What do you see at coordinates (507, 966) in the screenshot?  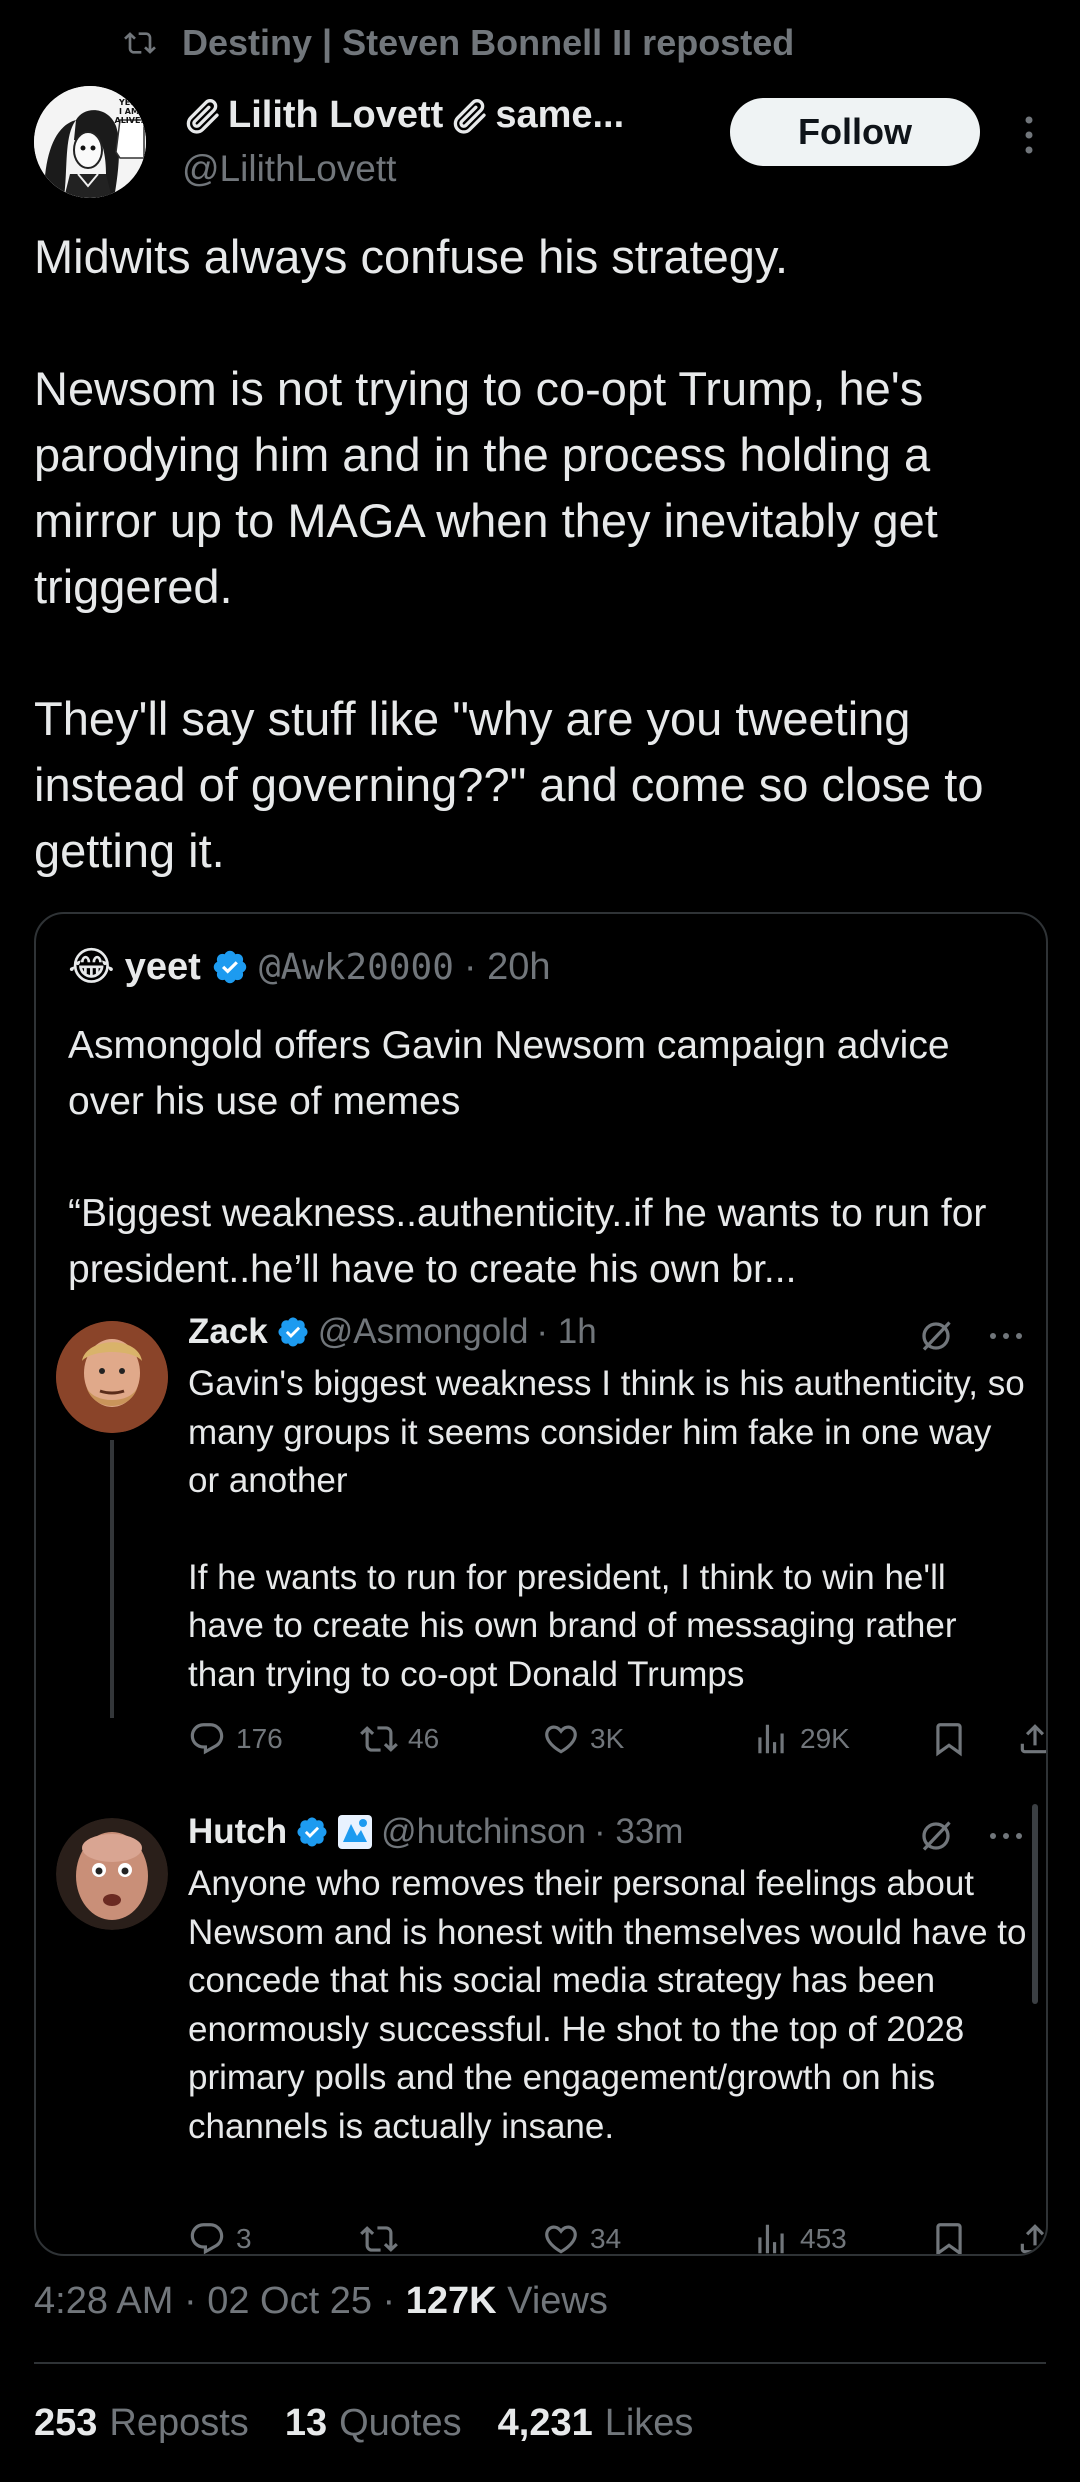 I see `quote-timestamp: · 20h` at bounding box center [507, 966].